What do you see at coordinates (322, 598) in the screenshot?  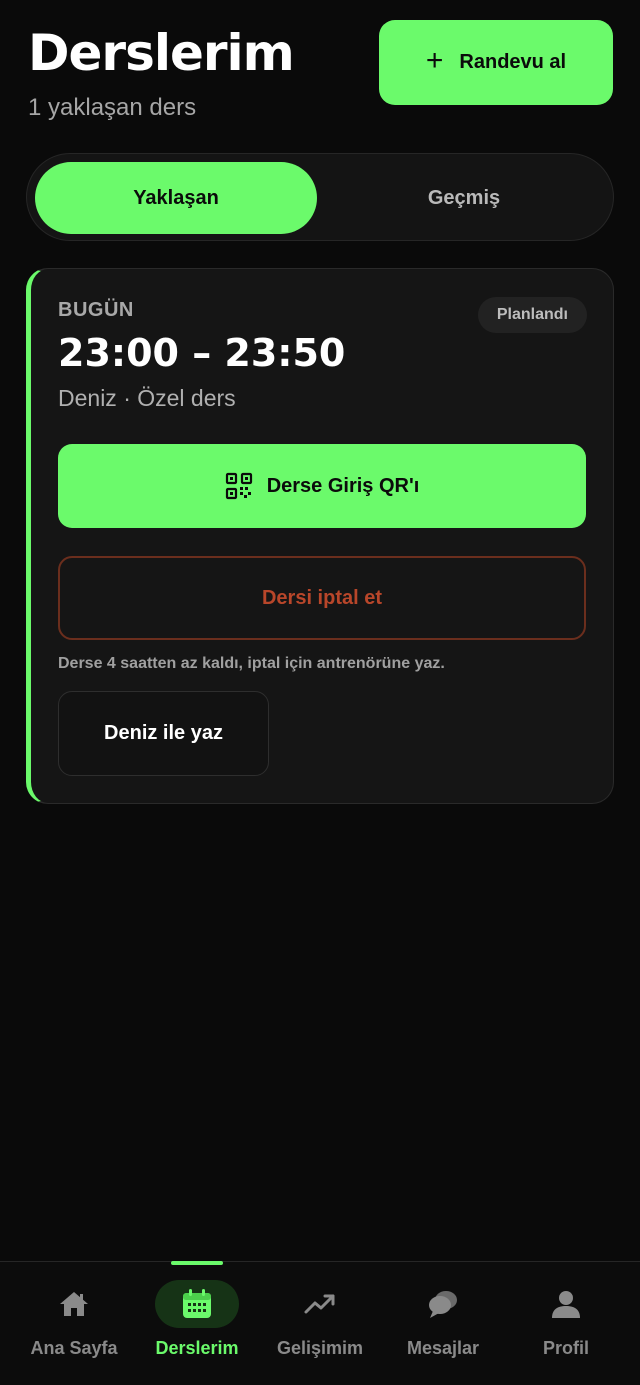 I see `cancel-lesson-button: Dersi iptal et` at bounding box center [322, 598].